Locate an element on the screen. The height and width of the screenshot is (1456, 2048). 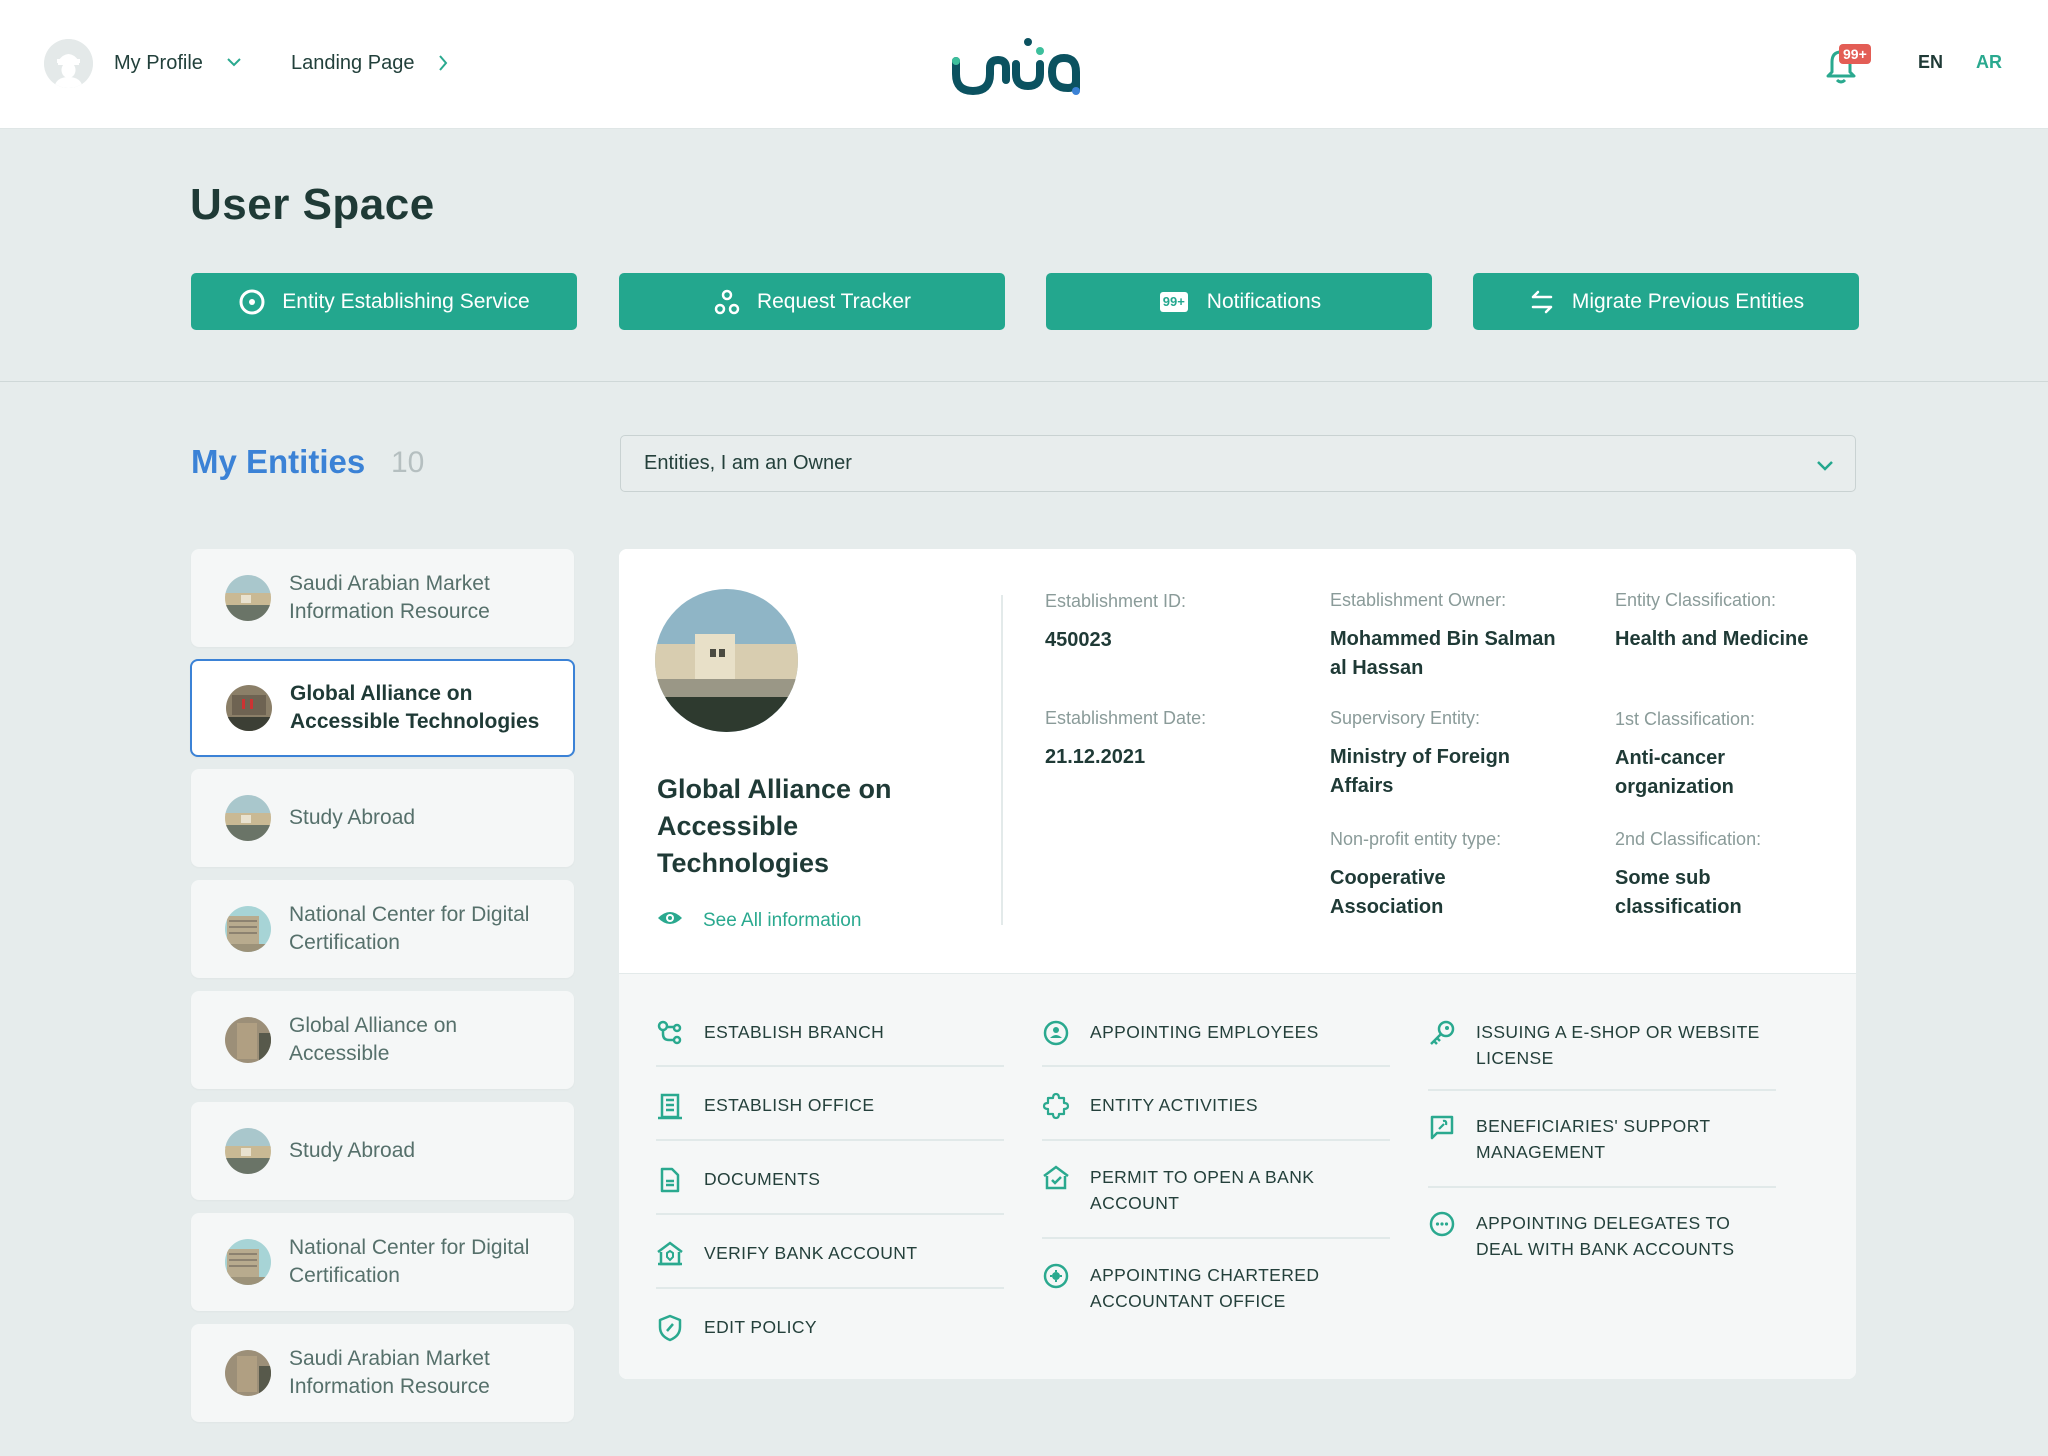
button-label: Request Tracker is located at coordinates (834, 301).